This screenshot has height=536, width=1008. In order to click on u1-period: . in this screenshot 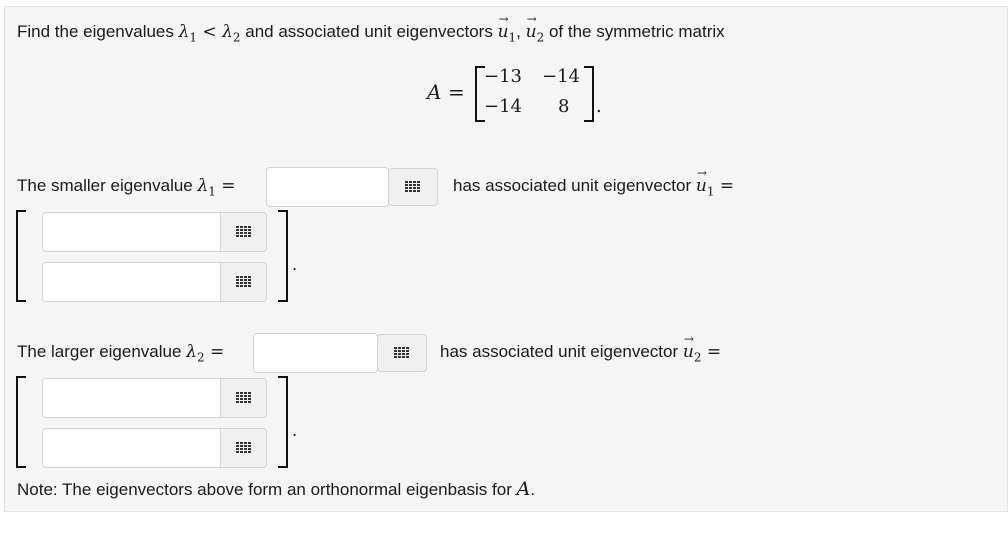, I will do `click(295, 264)`.